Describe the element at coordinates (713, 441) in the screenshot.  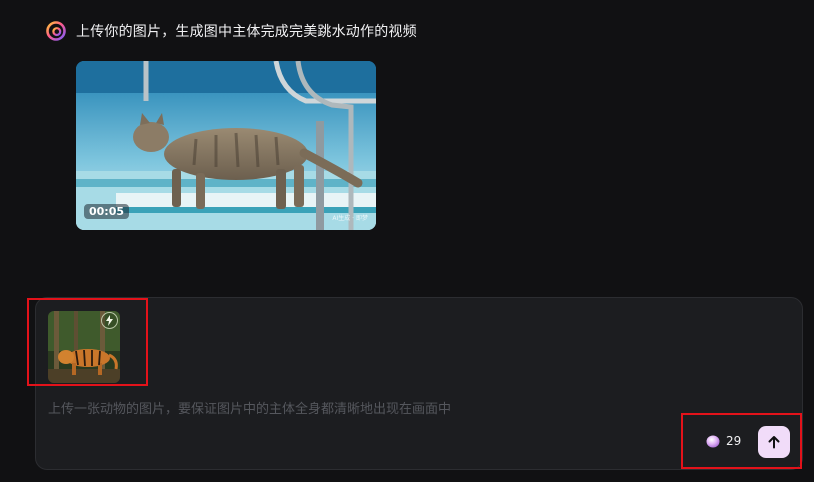
I see `gem-icon` at that location.